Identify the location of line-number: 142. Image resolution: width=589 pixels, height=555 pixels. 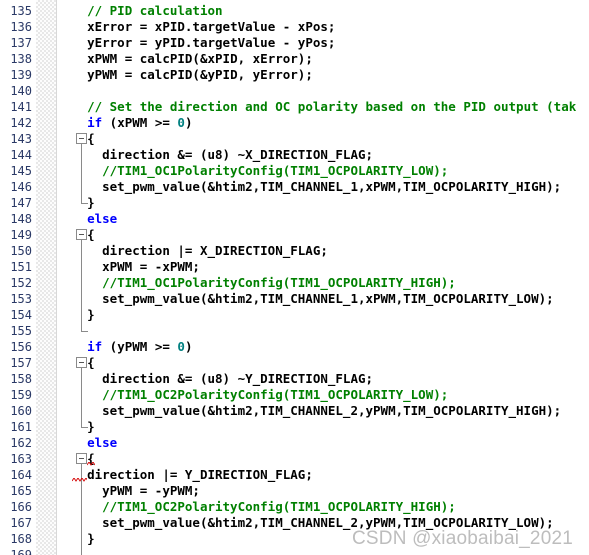
(21, 123).